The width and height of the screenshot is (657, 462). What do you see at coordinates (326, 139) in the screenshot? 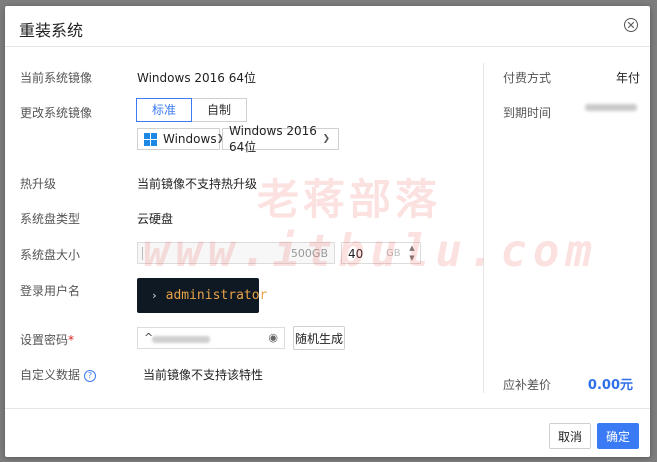
I see `chevron-down-icon: ❯` at bounding box center [326, 139].